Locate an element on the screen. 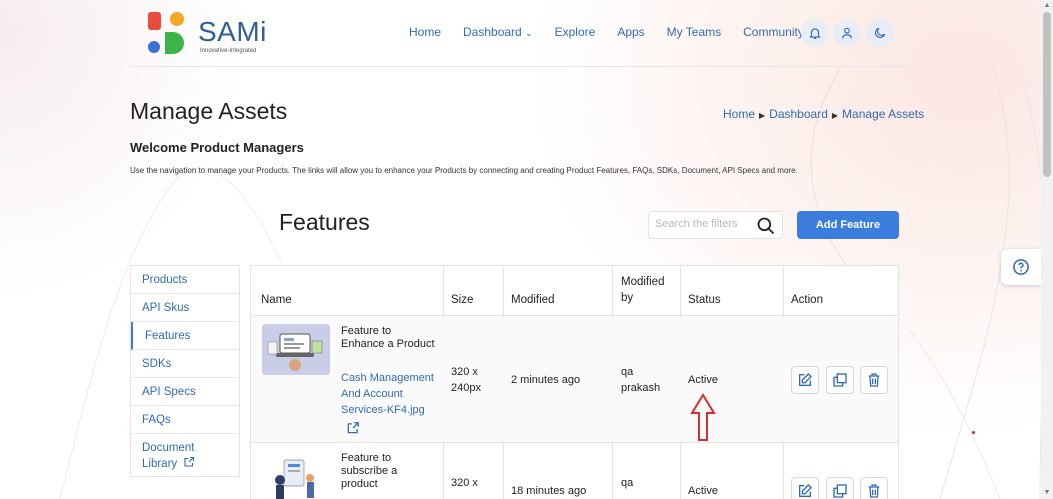 This screenshot has height=499, width=1053. notifications-button is located at coordinates (815, 33).